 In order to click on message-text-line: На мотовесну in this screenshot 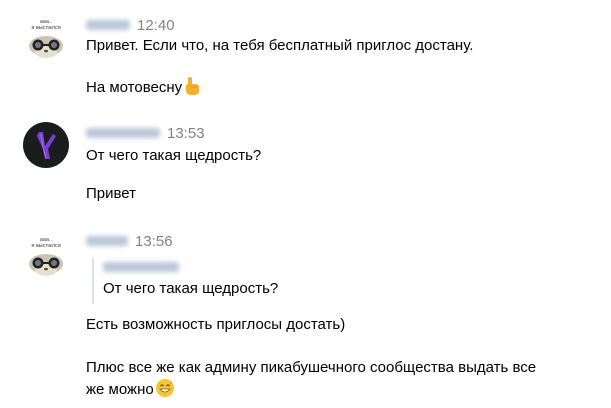, I will do `click(134, 87)`.